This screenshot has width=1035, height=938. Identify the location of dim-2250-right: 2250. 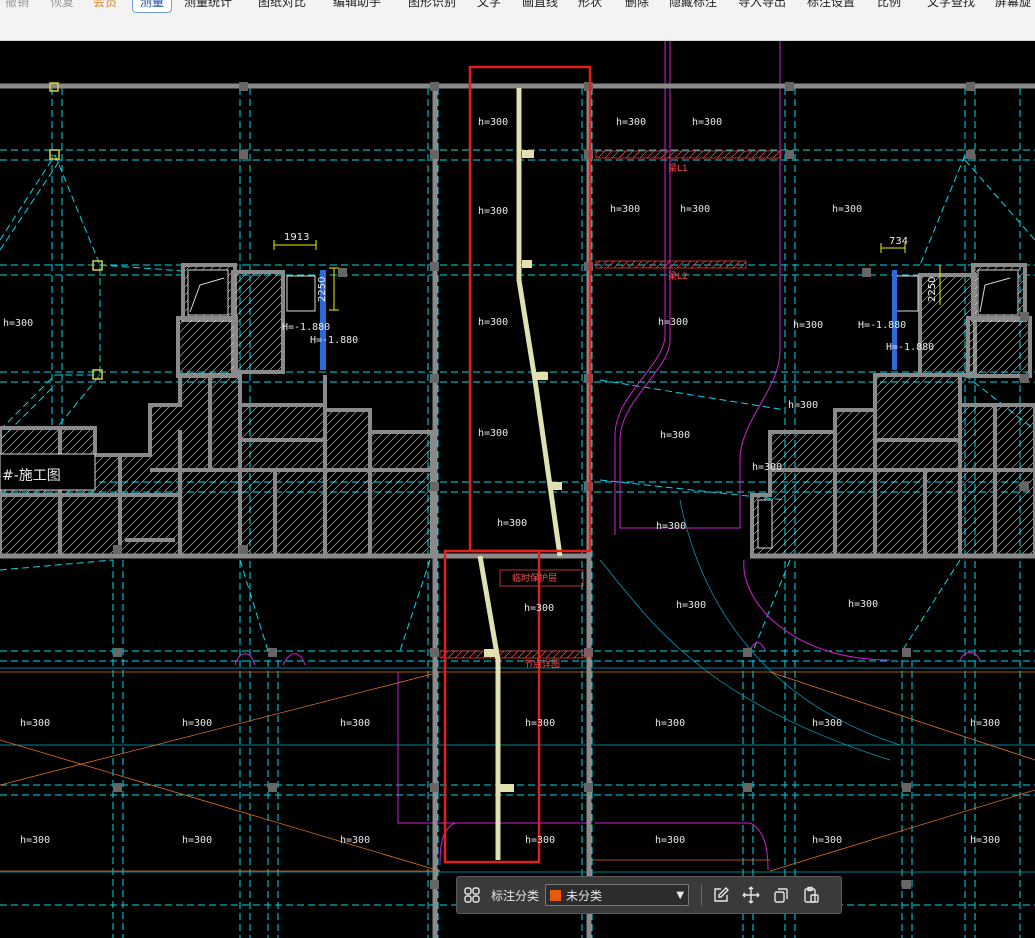
(932, 289).